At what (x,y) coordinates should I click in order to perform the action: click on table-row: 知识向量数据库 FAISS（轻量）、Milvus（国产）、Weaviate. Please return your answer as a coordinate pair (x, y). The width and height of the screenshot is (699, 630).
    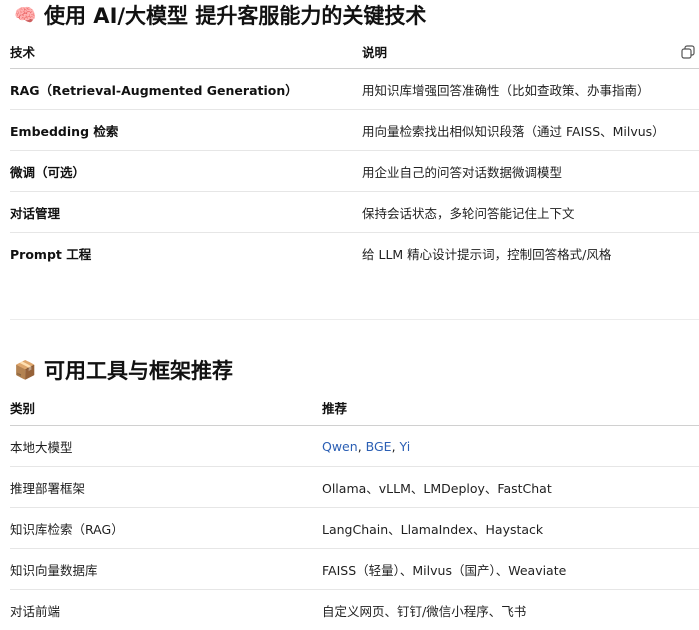
    Looking at the image, I should click on (354, 569).